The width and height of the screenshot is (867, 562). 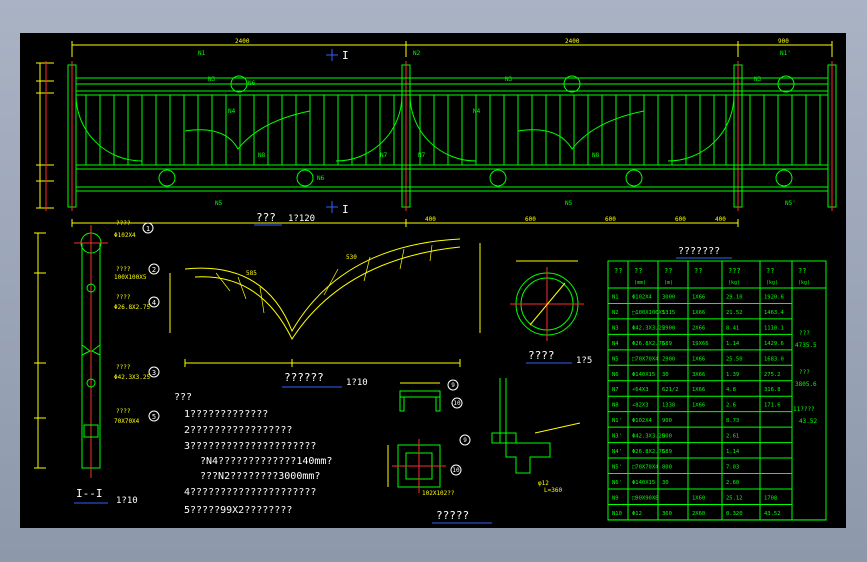 I want to click on table-cell: 621/2, so click(x=670, y=390).